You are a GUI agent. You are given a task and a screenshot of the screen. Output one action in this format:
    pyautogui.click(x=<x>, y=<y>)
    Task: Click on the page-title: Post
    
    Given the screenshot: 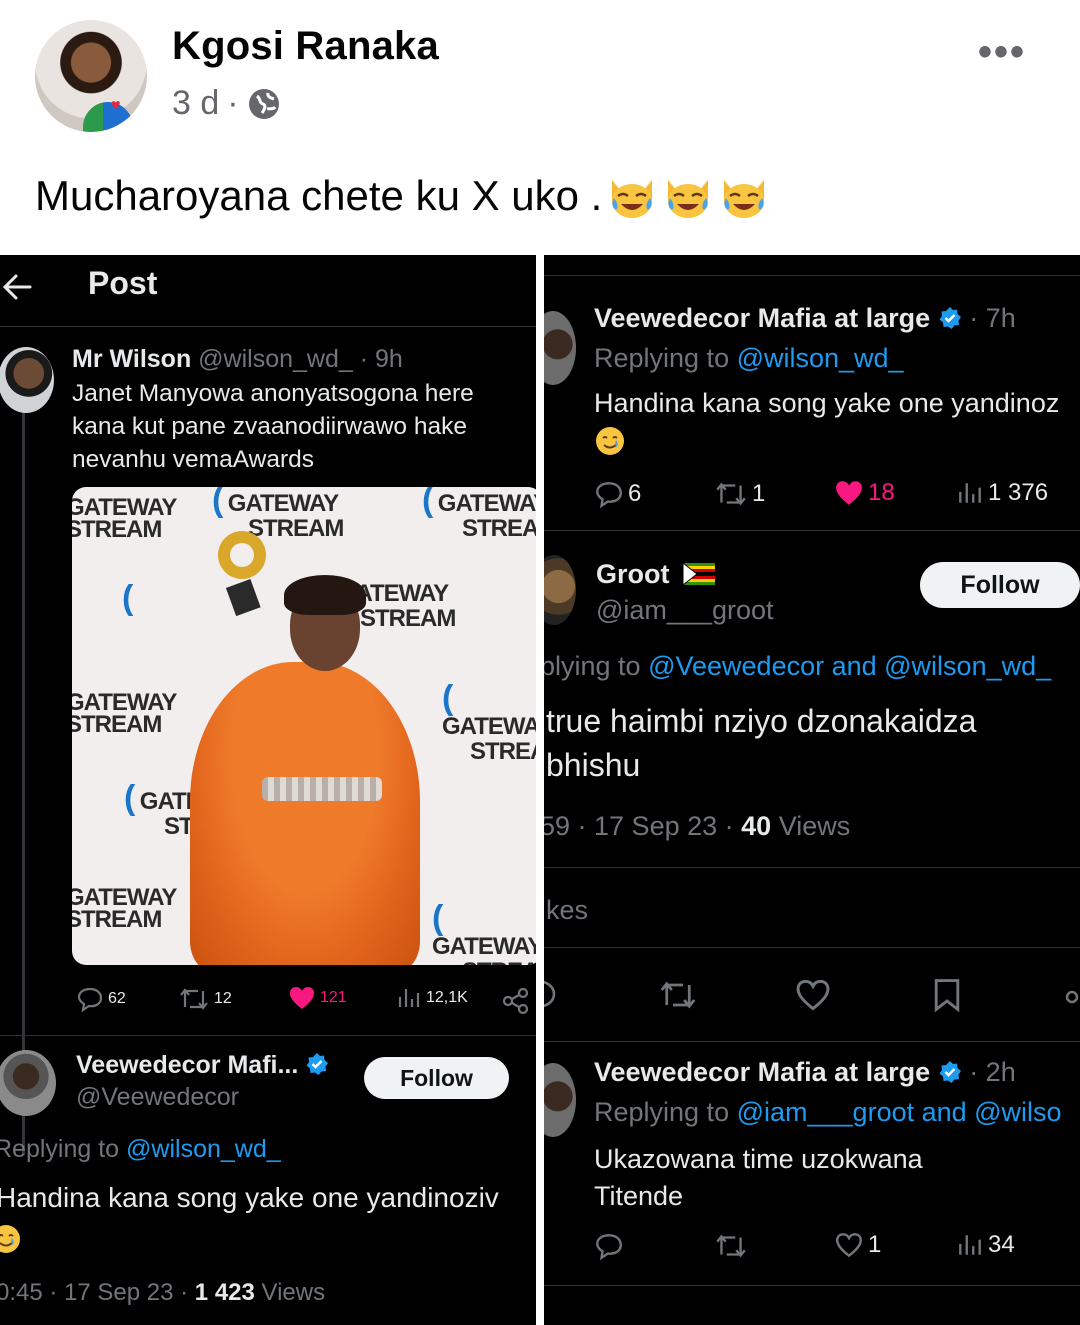 What is the action you would take?
    pyautogui.click(x=123, y=283)
    